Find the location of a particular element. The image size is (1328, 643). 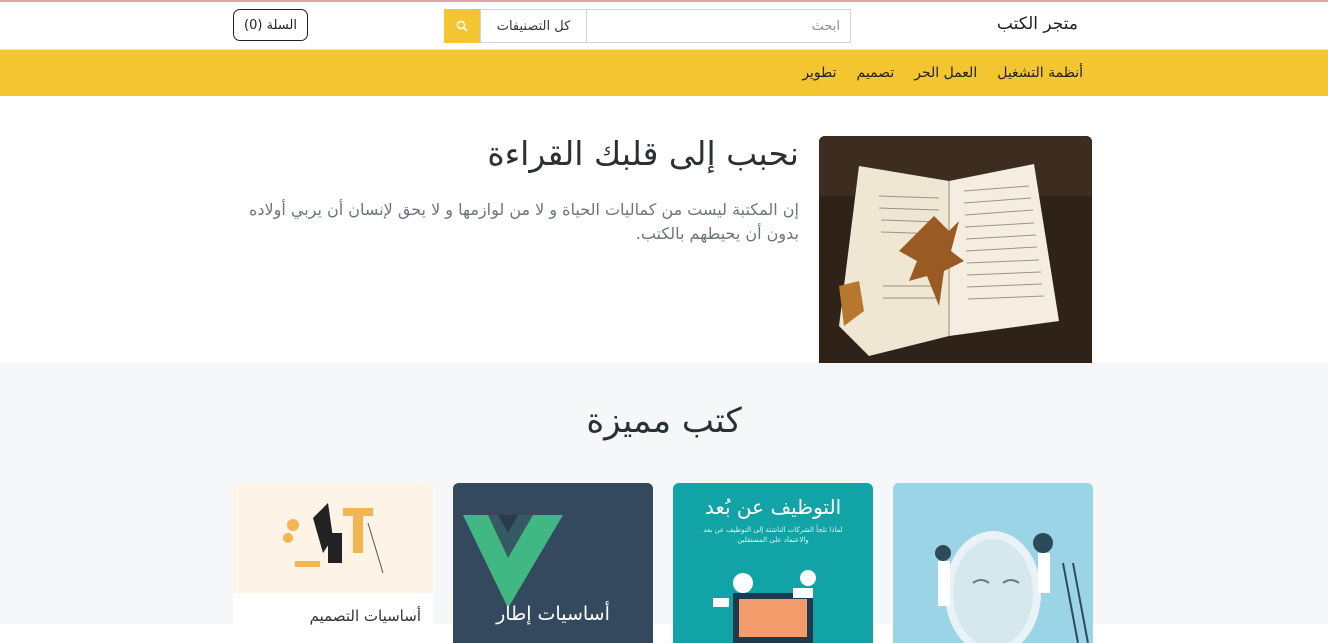

hero-title: نحبب إلى قلبك القراءة is located at coordinates (643, 153).